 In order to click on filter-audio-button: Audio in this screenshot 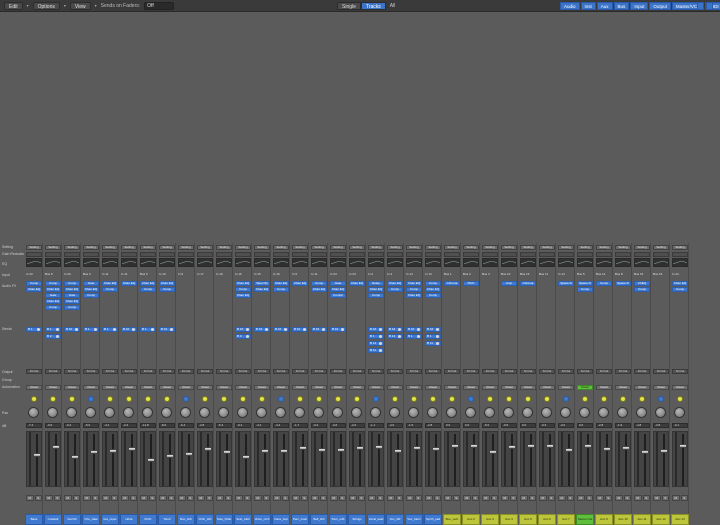, I will do `click(570, 6)`.